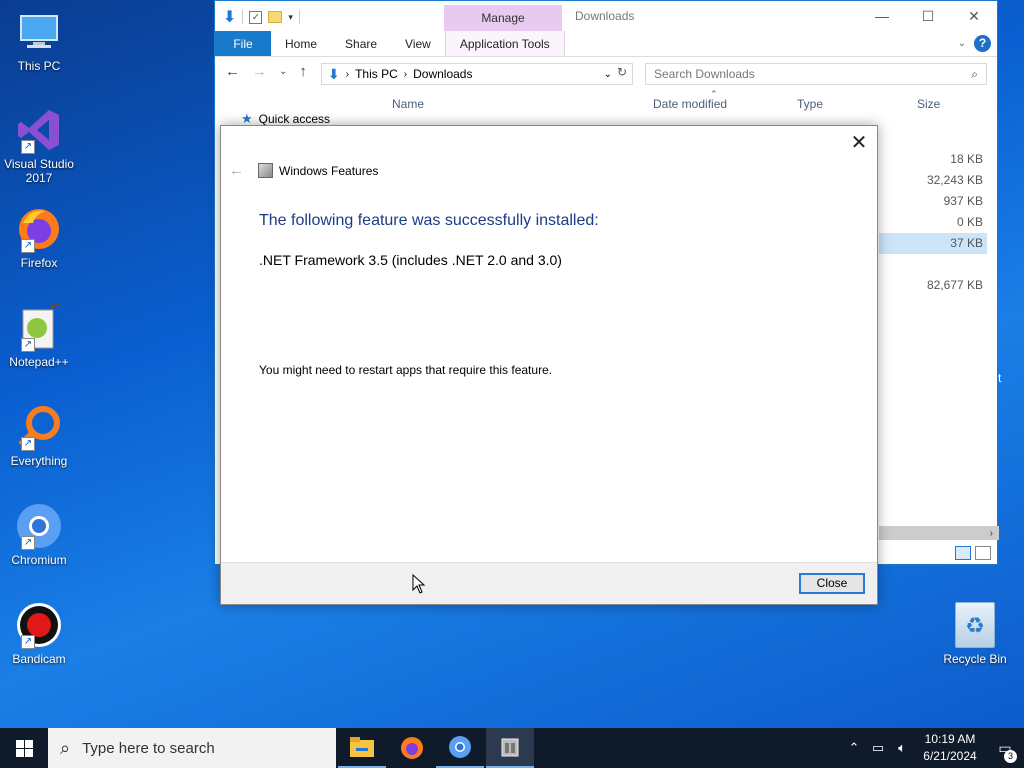 This screenshot has width=1024, height=768. I want to click on firefox-icon: ↗, so click(39, 229).